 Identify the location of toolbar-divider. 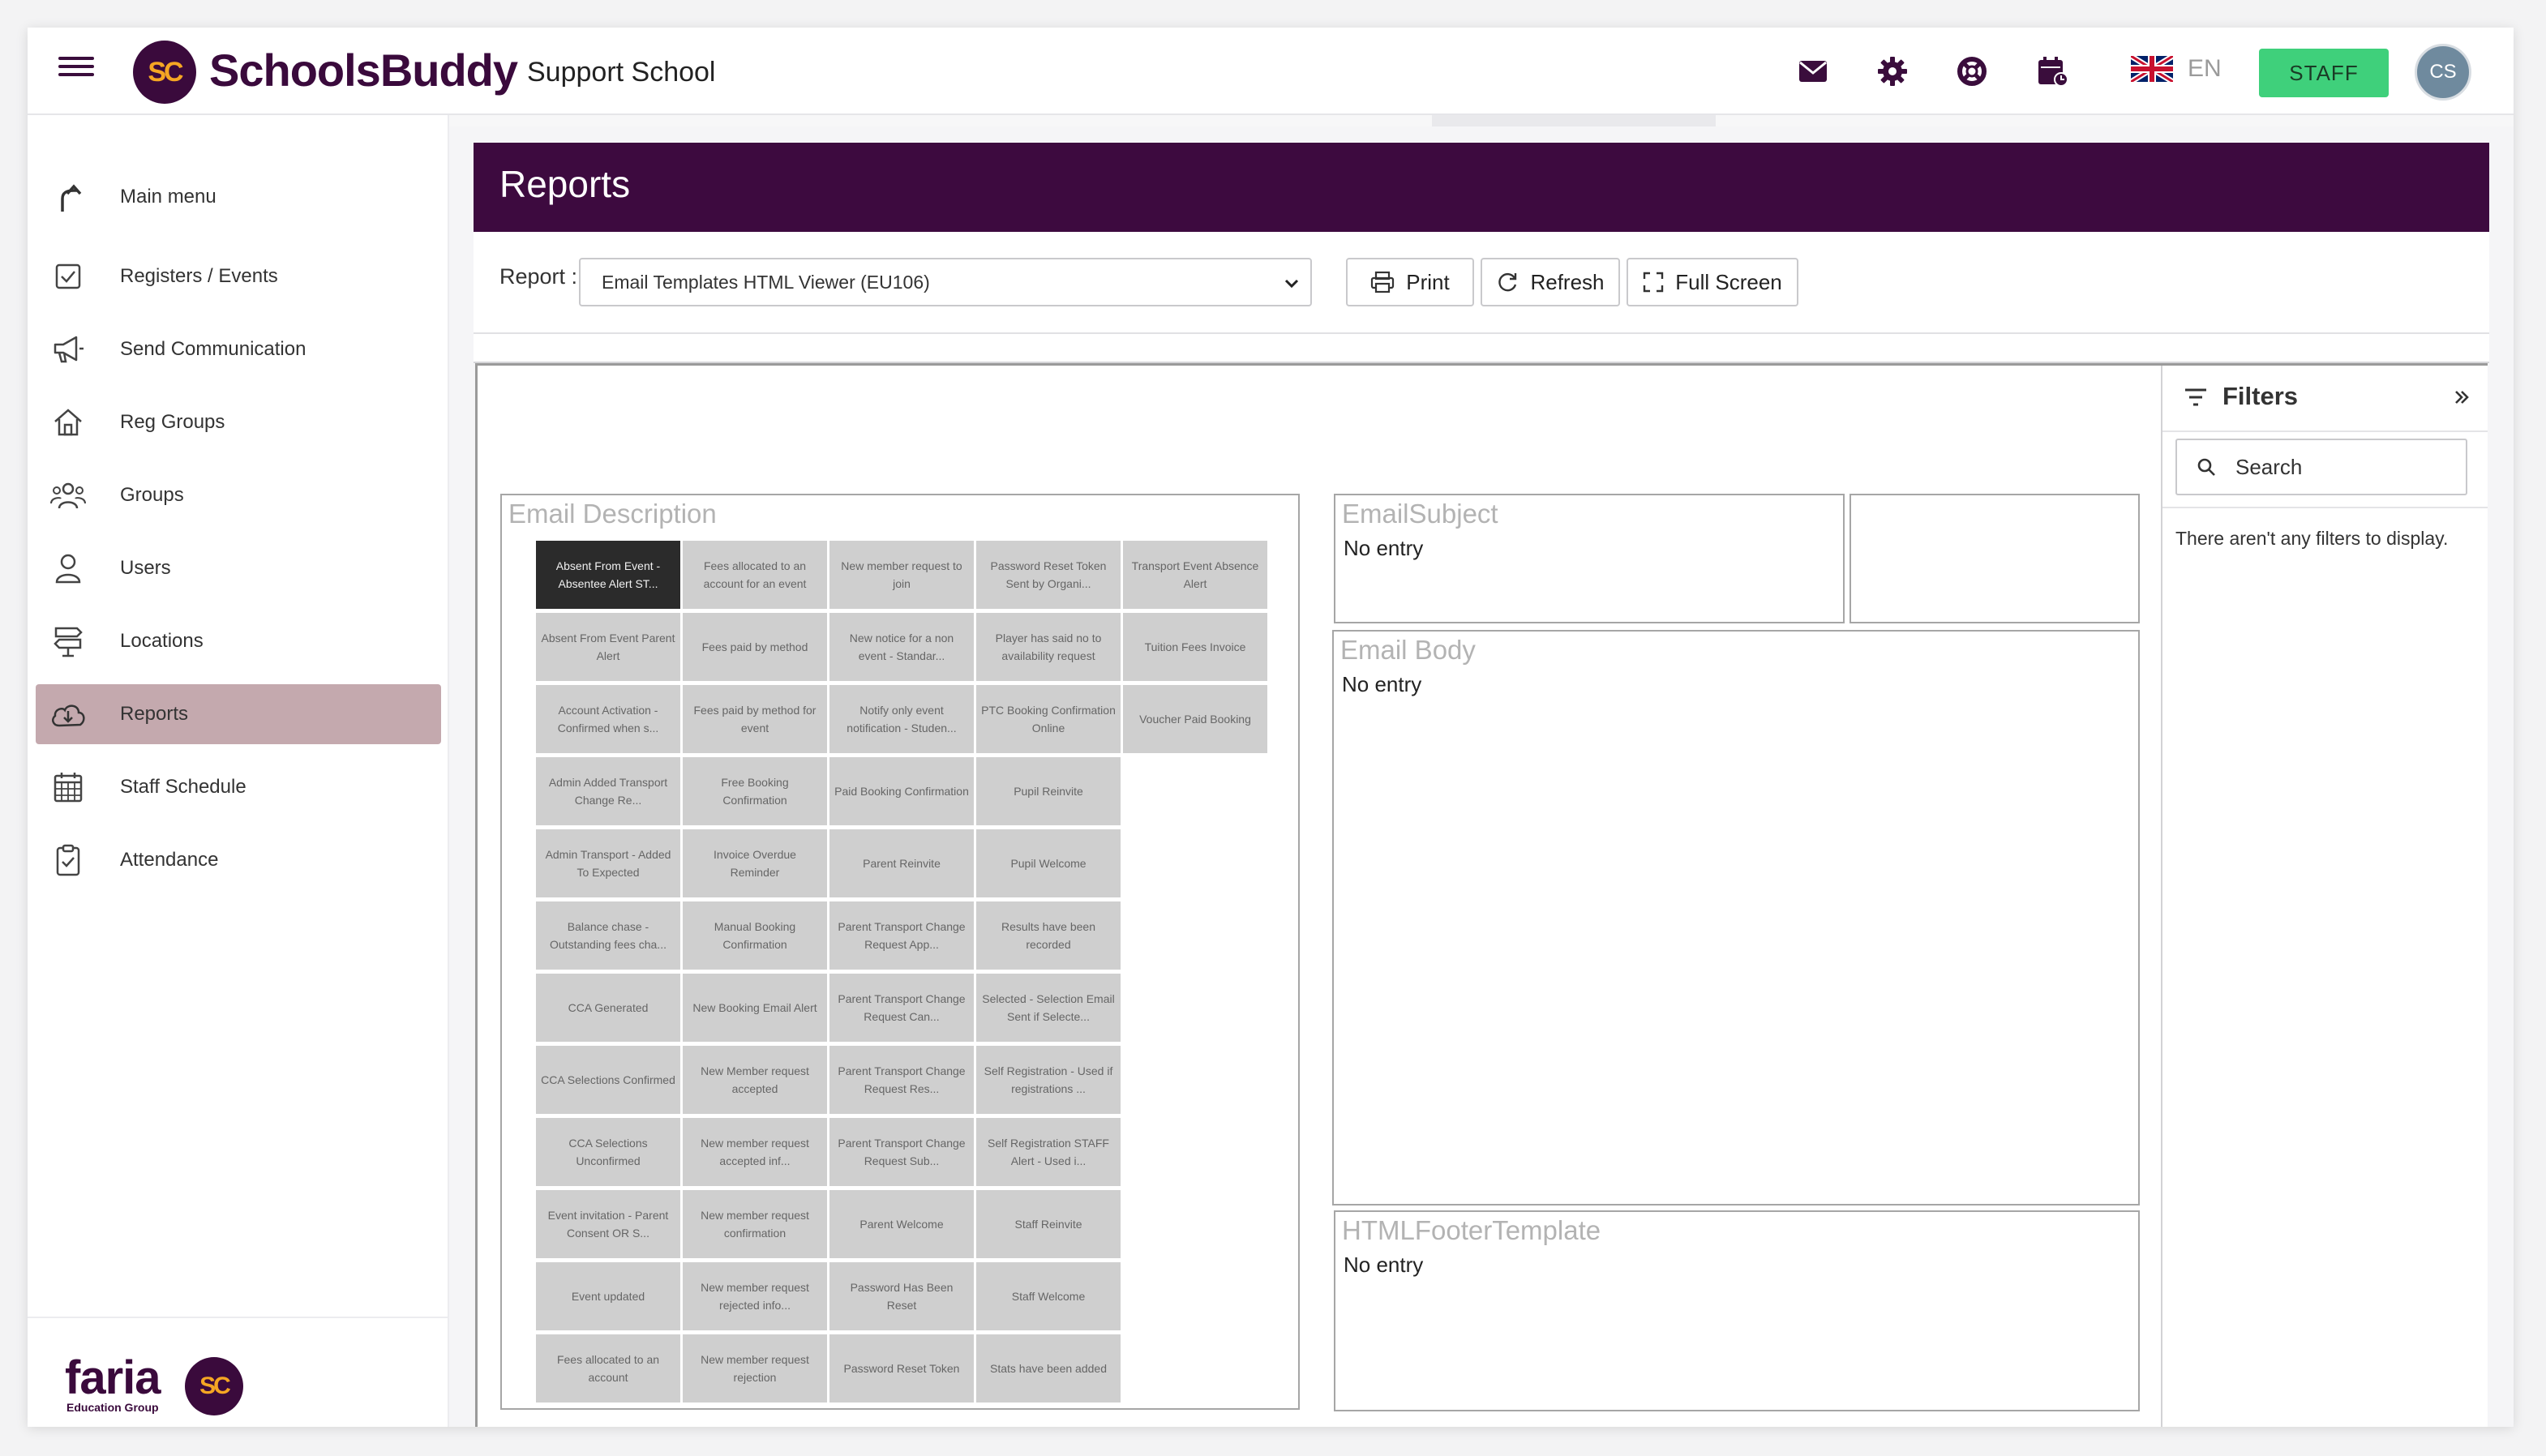
(1482, 349).